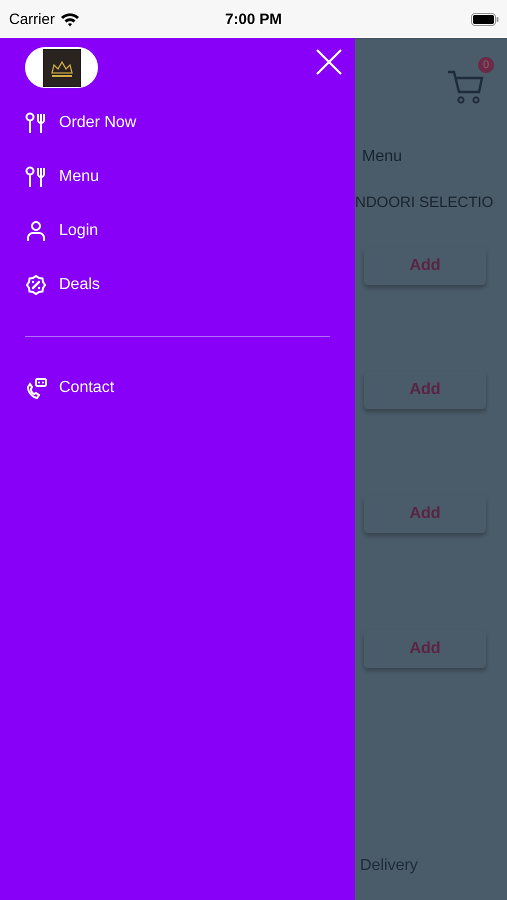 This screenshot has height=900, width=507. Describe the element at coordinates (36, 231) in the screenshot. I see `person-icon` at that location.